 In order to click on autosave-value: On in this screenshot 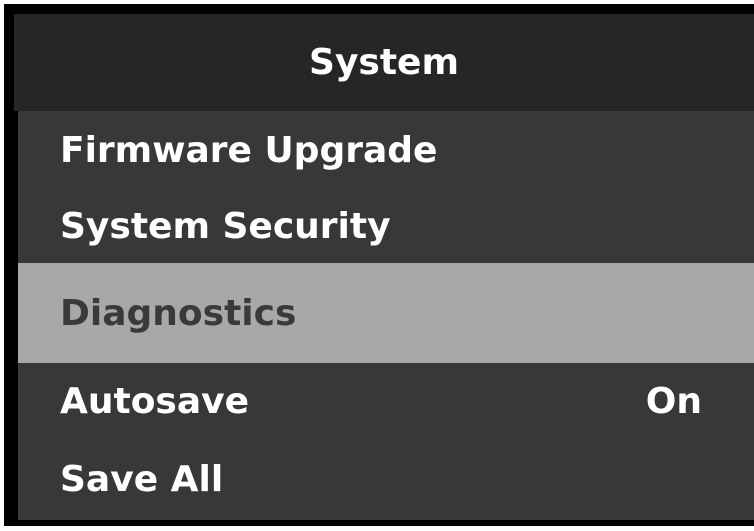, I will do `click(673, 401)`.